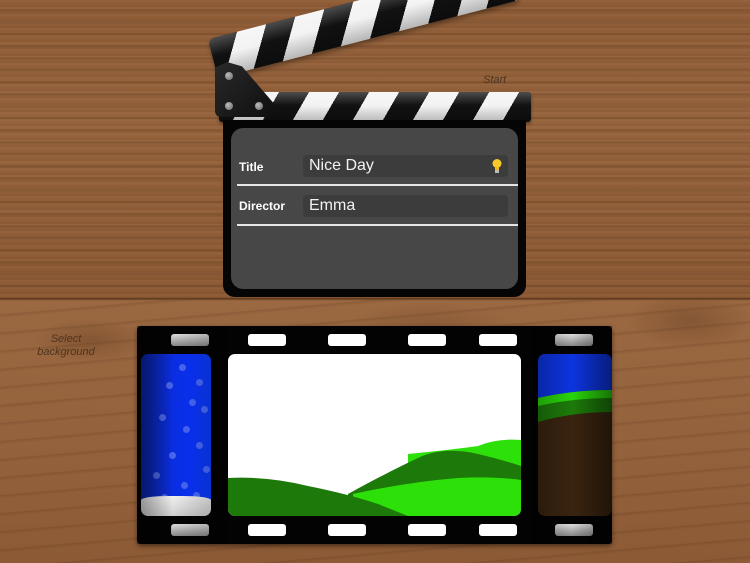 This screenshot has height=563, width=750. What do you see at coordinates (374, 477) in the screenshot?
I see `hills-illustration` at bounding box center [374, 477].